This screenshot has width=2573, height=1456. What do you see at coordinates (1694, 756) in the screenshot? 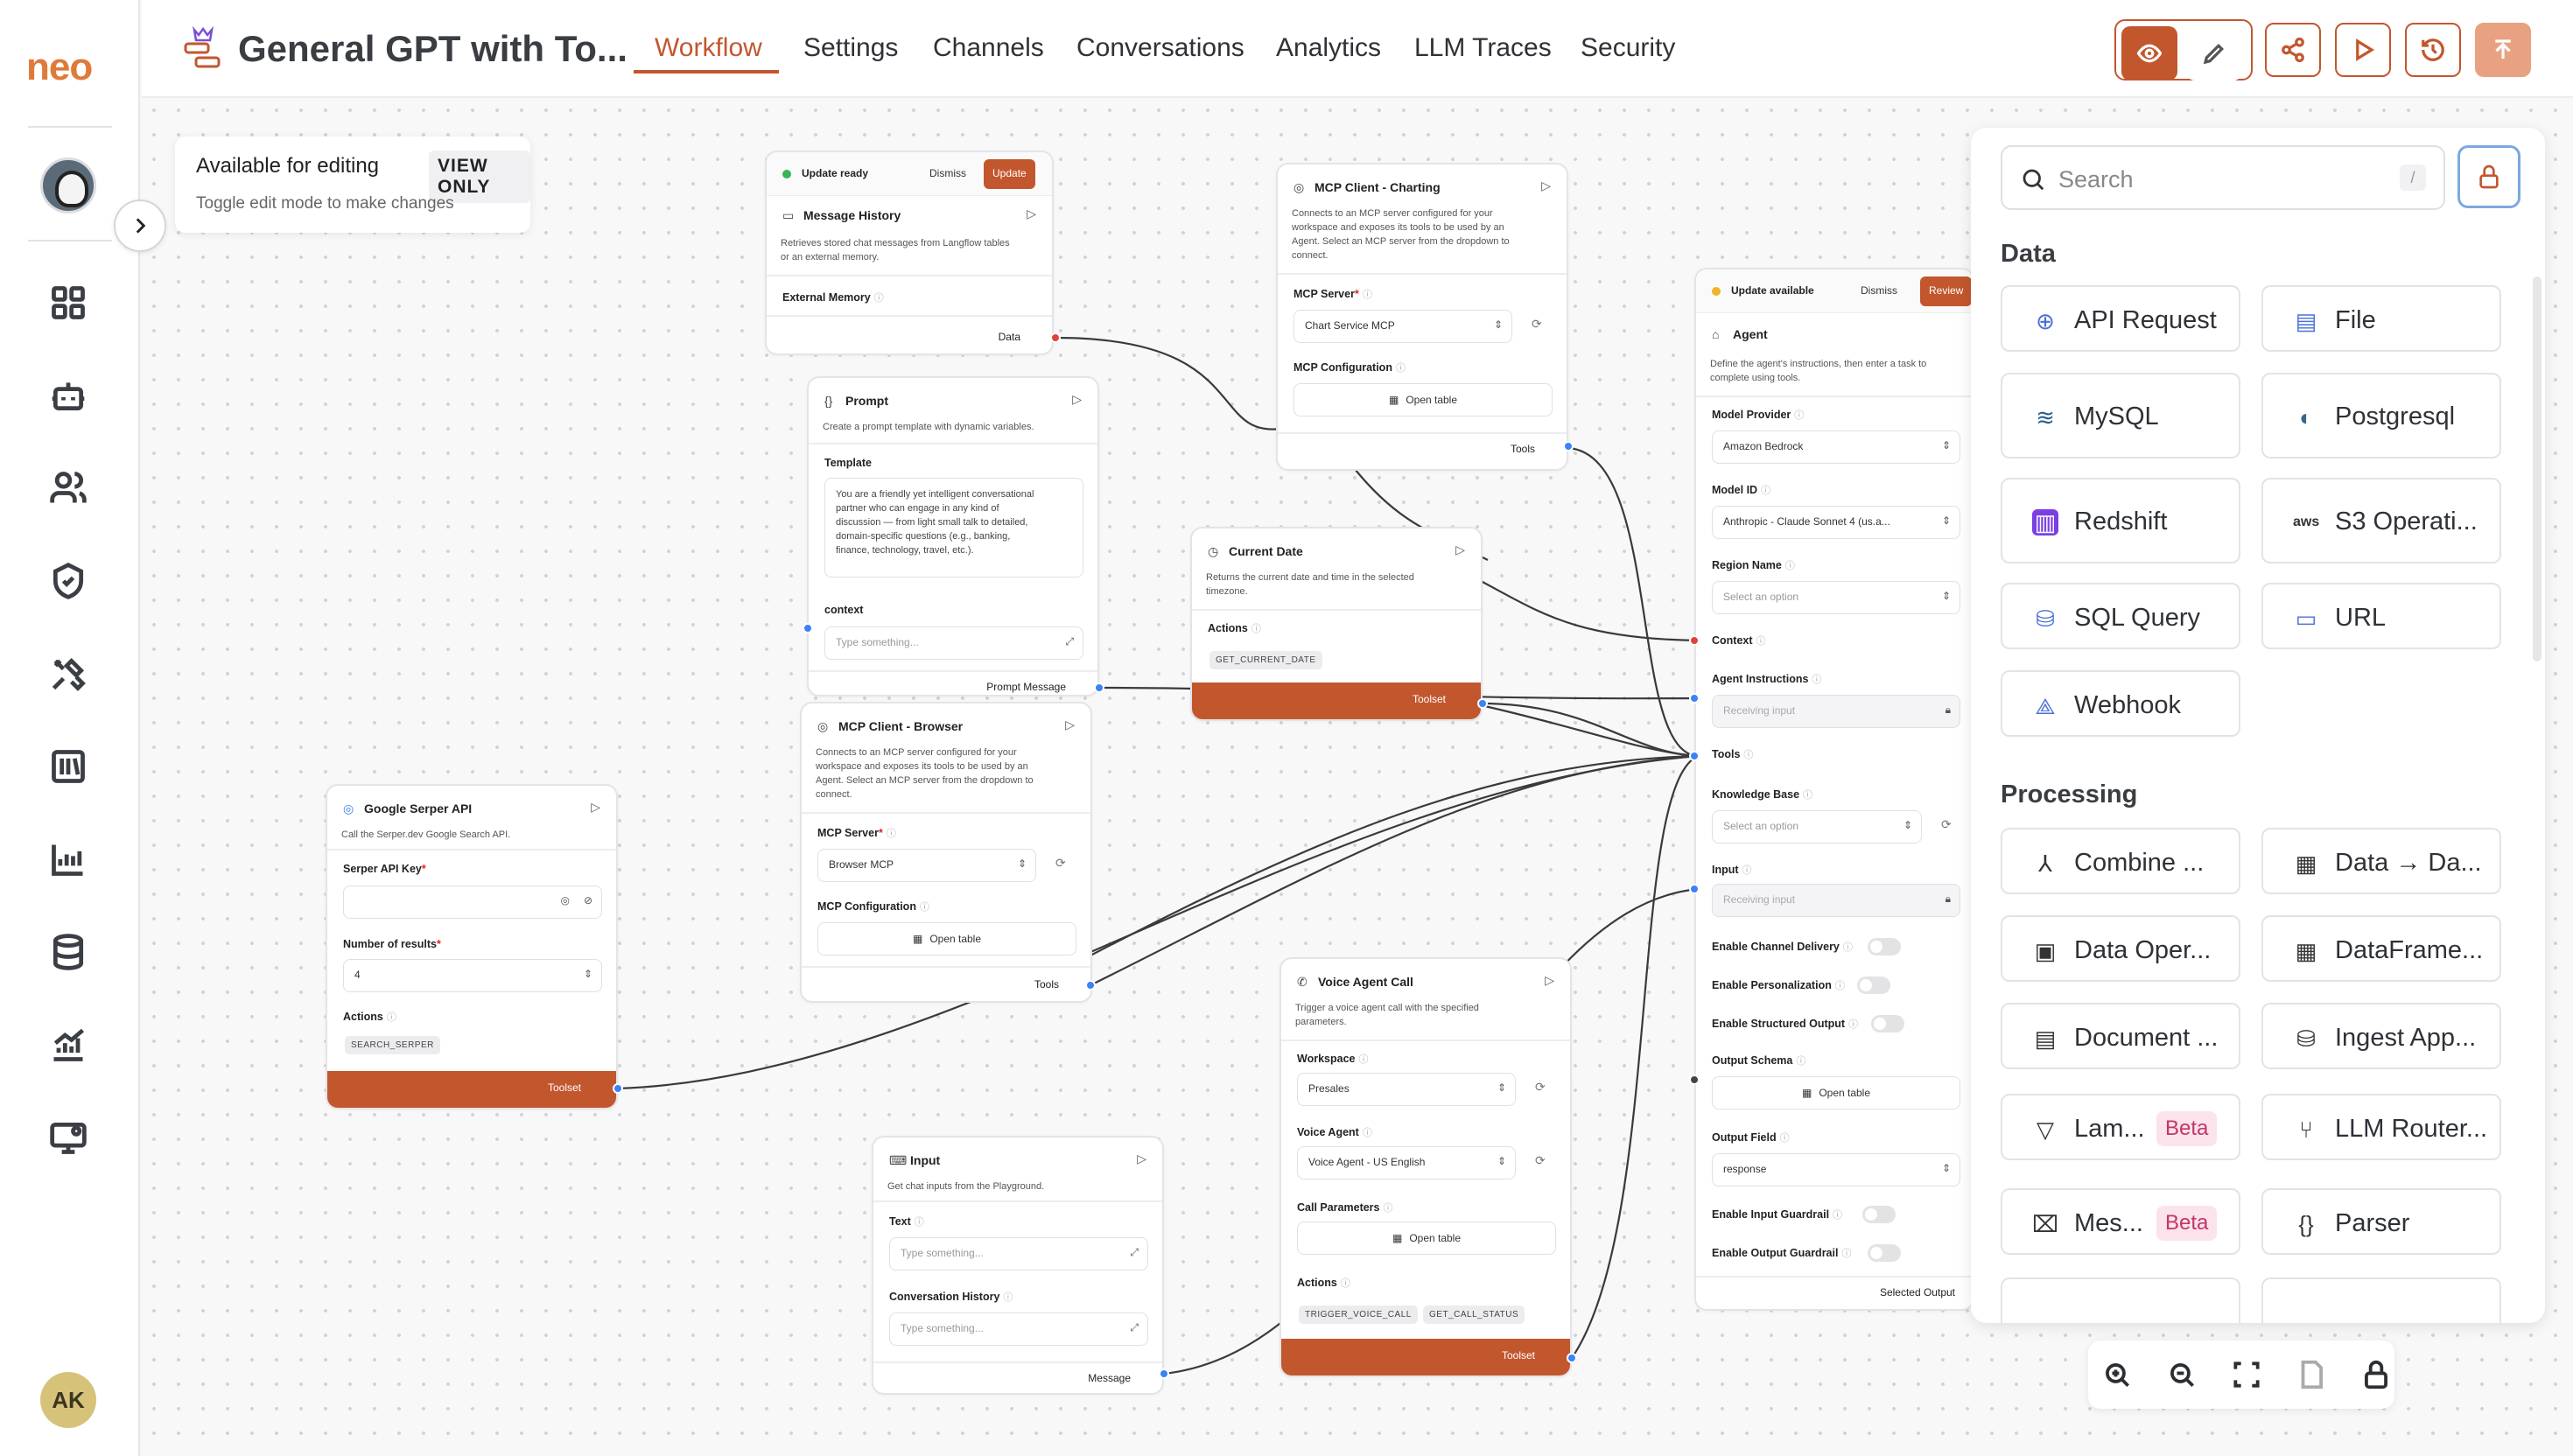
I see `tools-input-port` at bounding box center [1694, 756].